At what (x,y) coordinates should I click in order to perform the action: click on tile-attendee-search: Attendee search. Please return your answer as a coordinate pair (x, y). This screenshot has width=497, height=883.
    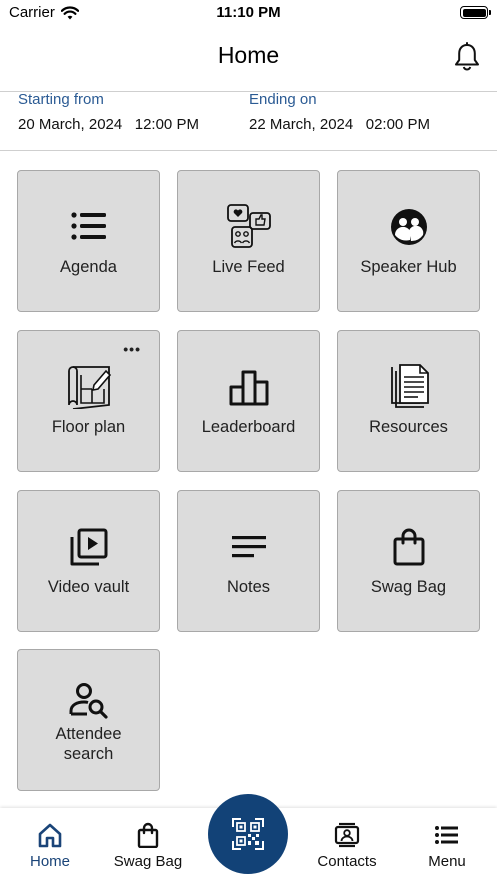
    Looking at the image, I should click on (88, 720).